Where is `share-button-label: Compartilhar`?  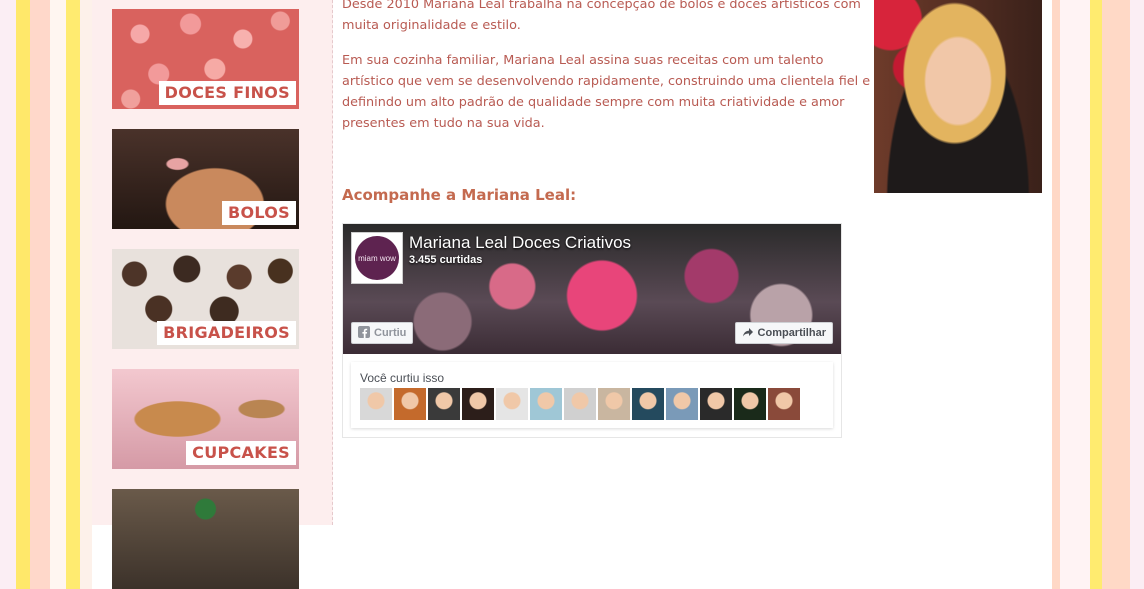
share-button-label: Compartilhar is located at coordinates (791, 333).